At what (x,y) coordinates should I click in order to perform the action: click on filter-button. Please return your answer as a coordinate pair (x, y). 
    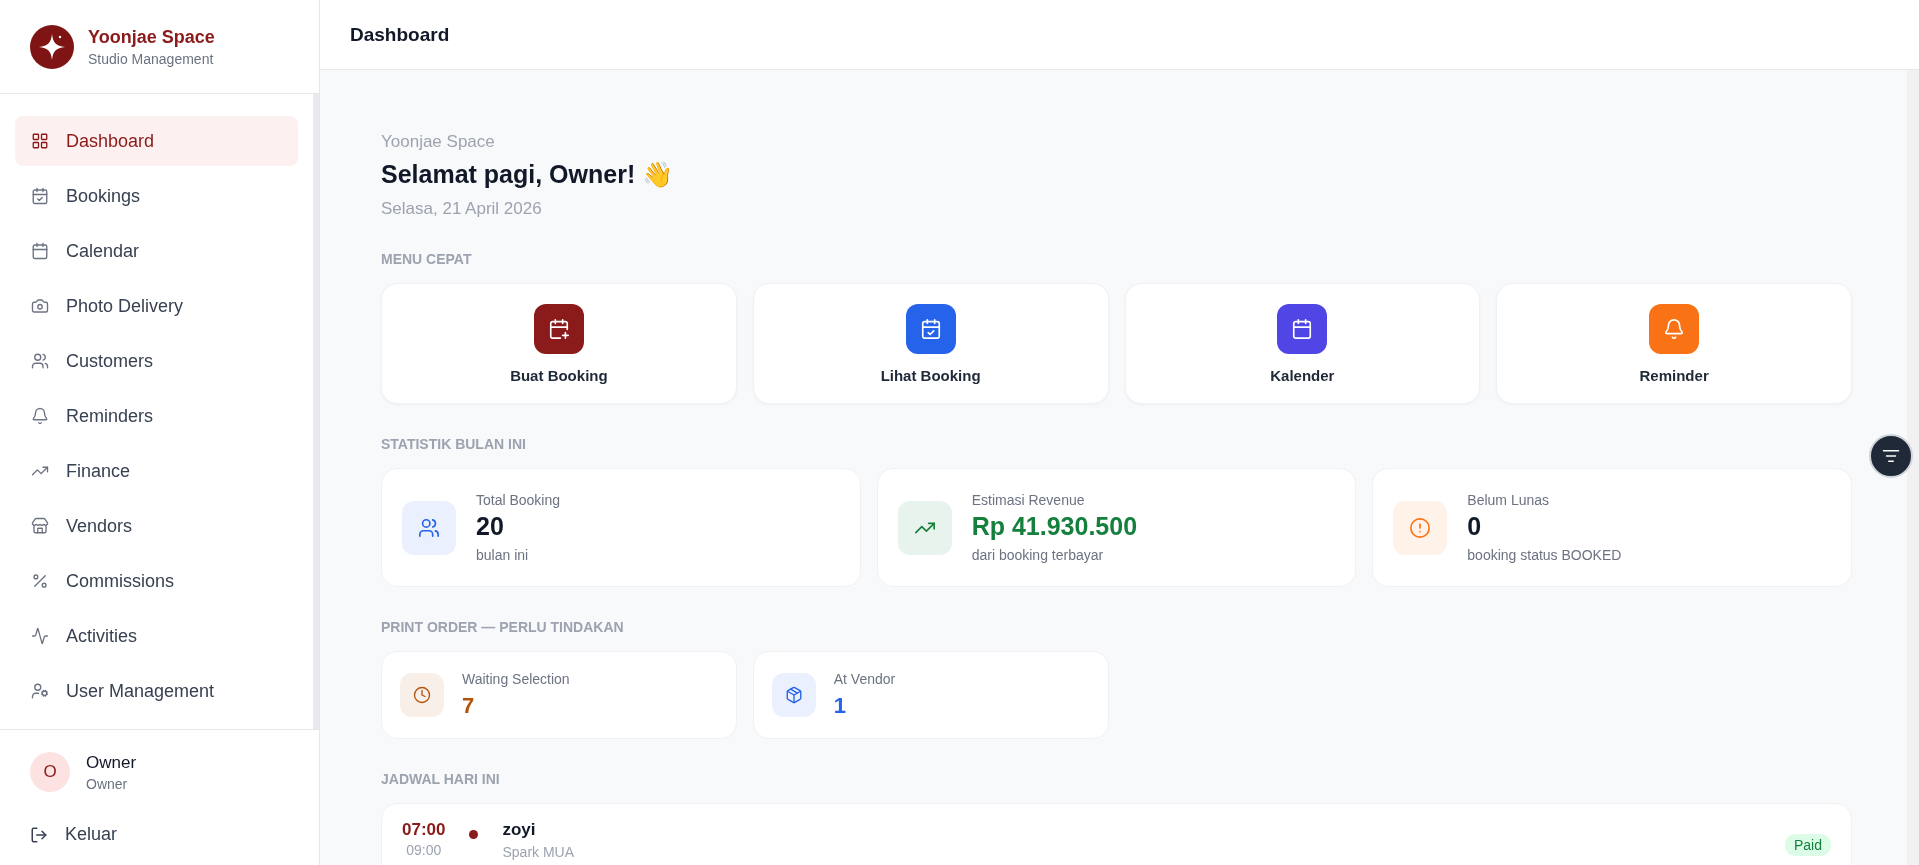
    Looking at the image, I should click on (1891, 456).